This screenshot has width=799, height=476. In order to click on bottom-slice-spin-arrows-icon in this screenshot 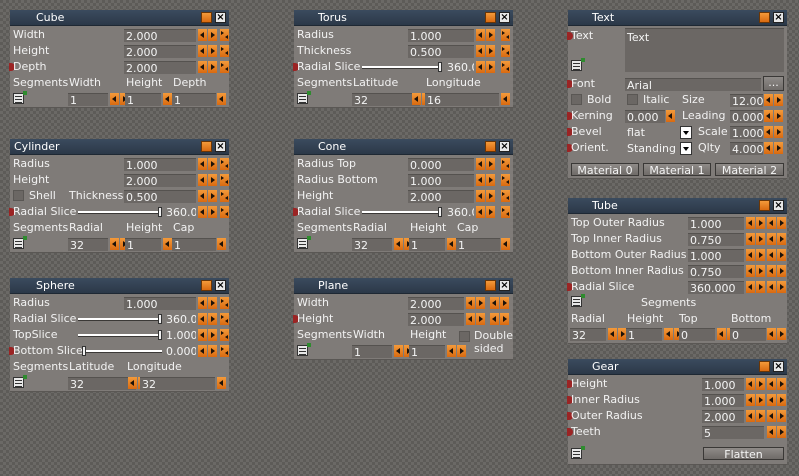, I will do `click(208, 351)`.